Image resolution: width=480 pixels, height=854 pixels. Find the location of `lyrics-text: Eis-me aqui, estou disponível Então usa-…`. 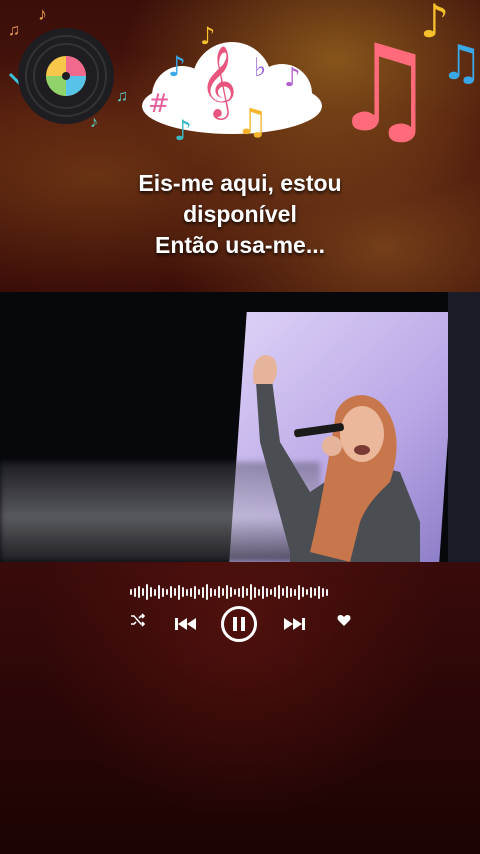

lyrics-text: Eis-me aqui, estou disponível Então usa-… is located at coordinates (240, 214).